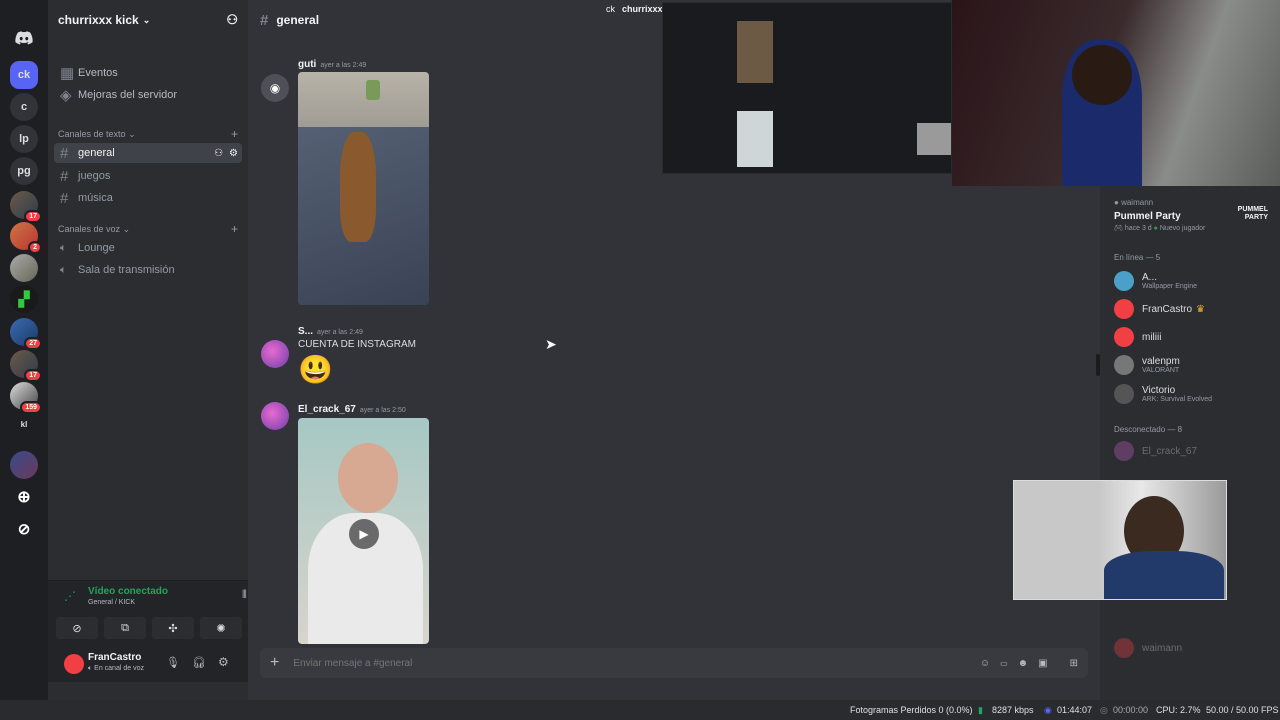  I want to click on message-author: guti ayer a las 2:49, so click(332, 64).